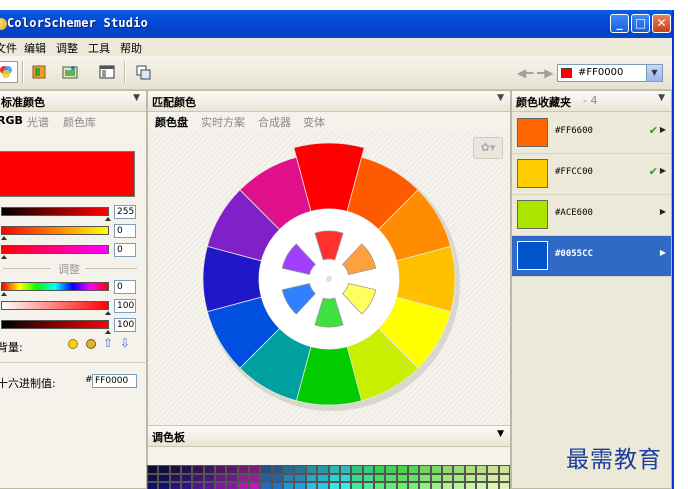 This screenshot has width=688, height=489. Describe the element at coordinates (125, 250) in the screenshot. I see `blue-value-input: 0` at that location.